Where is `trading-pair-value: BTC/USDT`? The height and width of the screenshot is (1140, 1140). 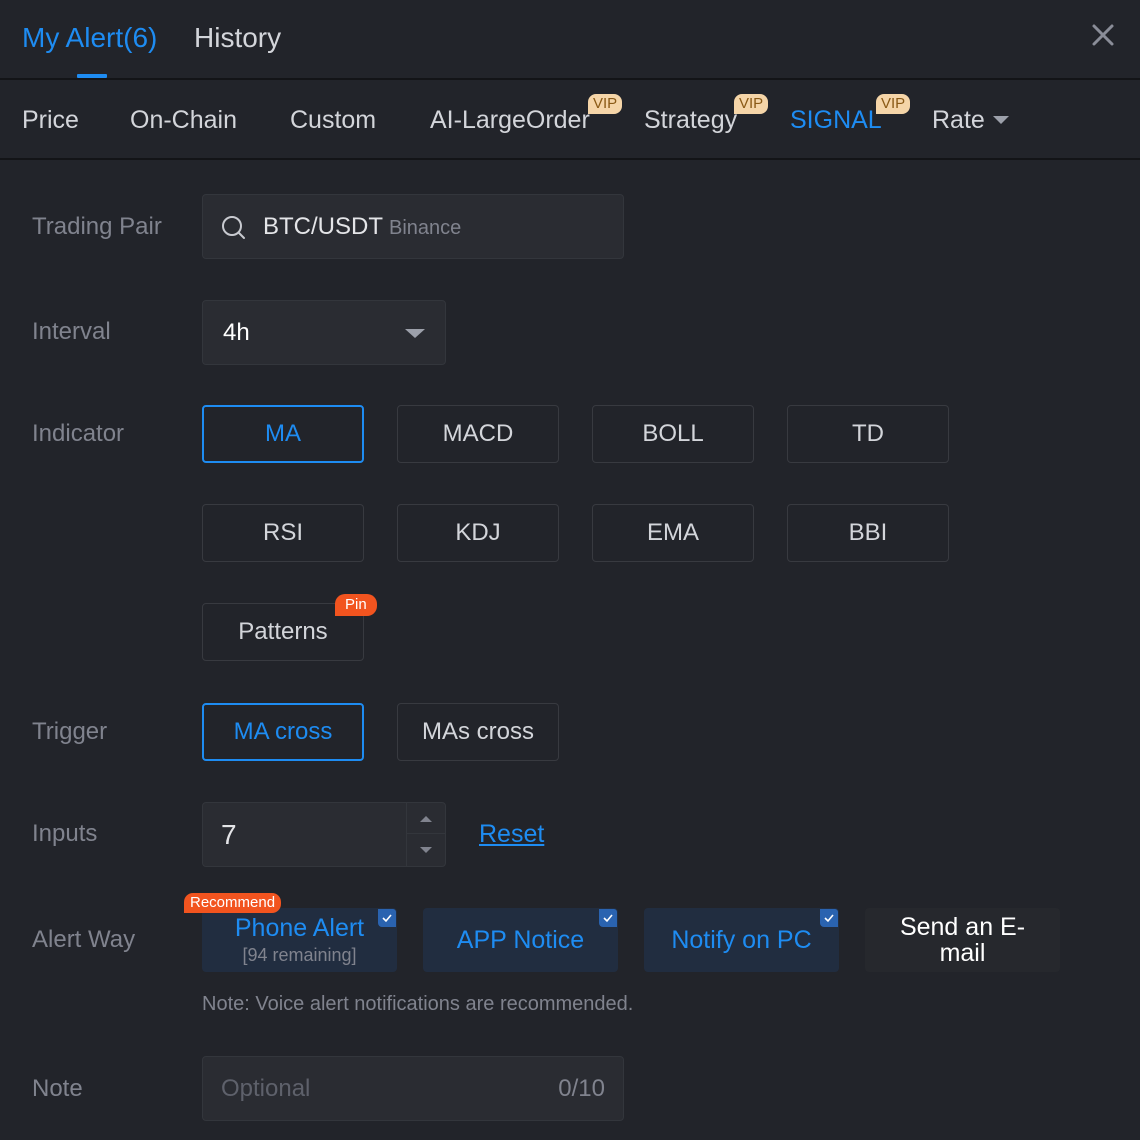 trading-pair-value: BTC/USDT is located at coordinates (323, 226).